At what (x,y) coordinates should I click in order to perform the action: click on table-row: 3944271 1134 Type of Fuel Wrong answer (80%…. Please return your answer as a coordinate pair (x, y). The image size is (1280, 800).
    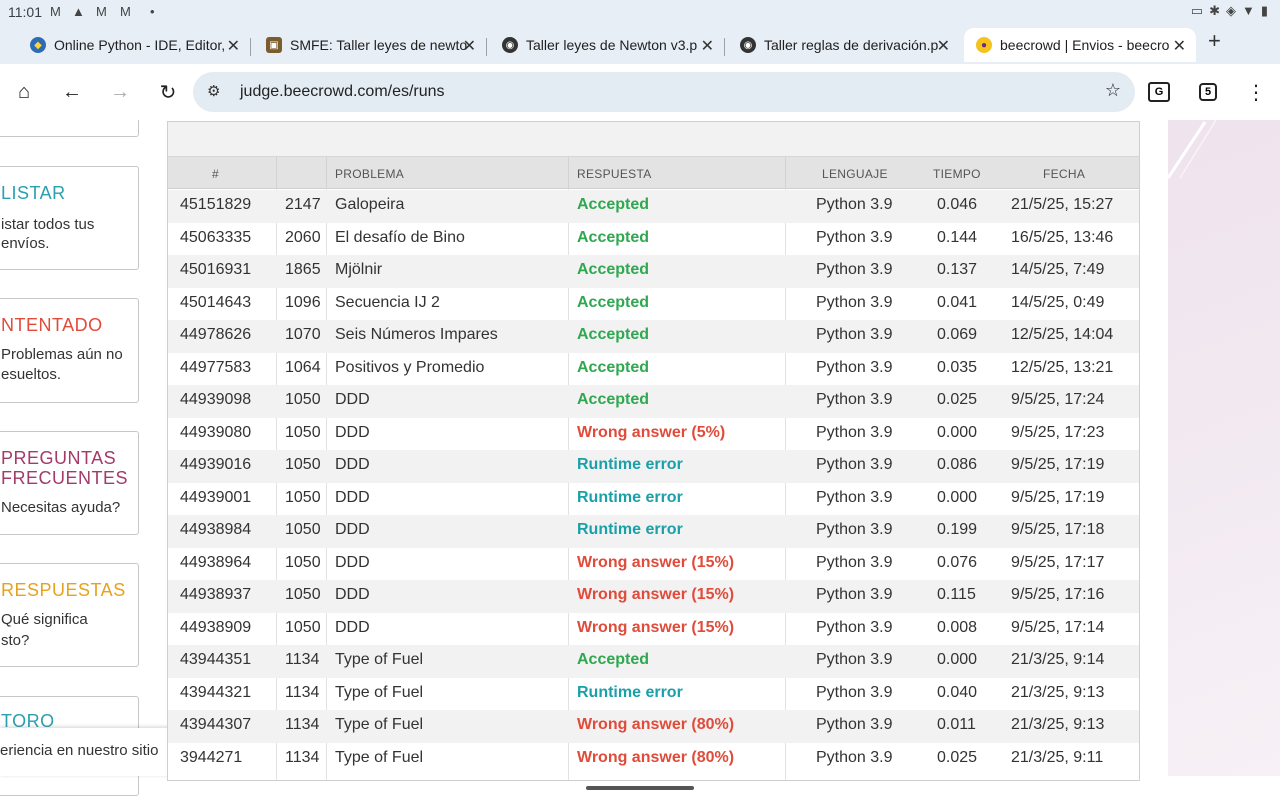
    Looking at the image, I should click on (653, 759).